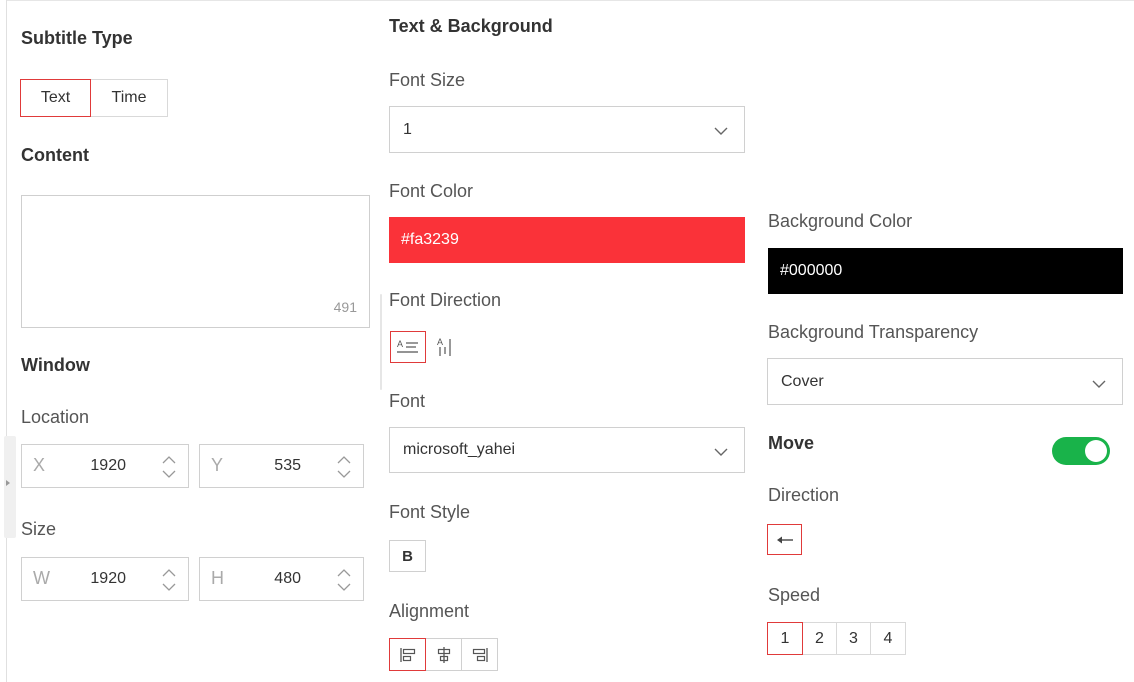 Image resolution: width=1134 pixels, height=682 pixels. I want to click on font-direction-label: Font Direction, so click(445, 300).